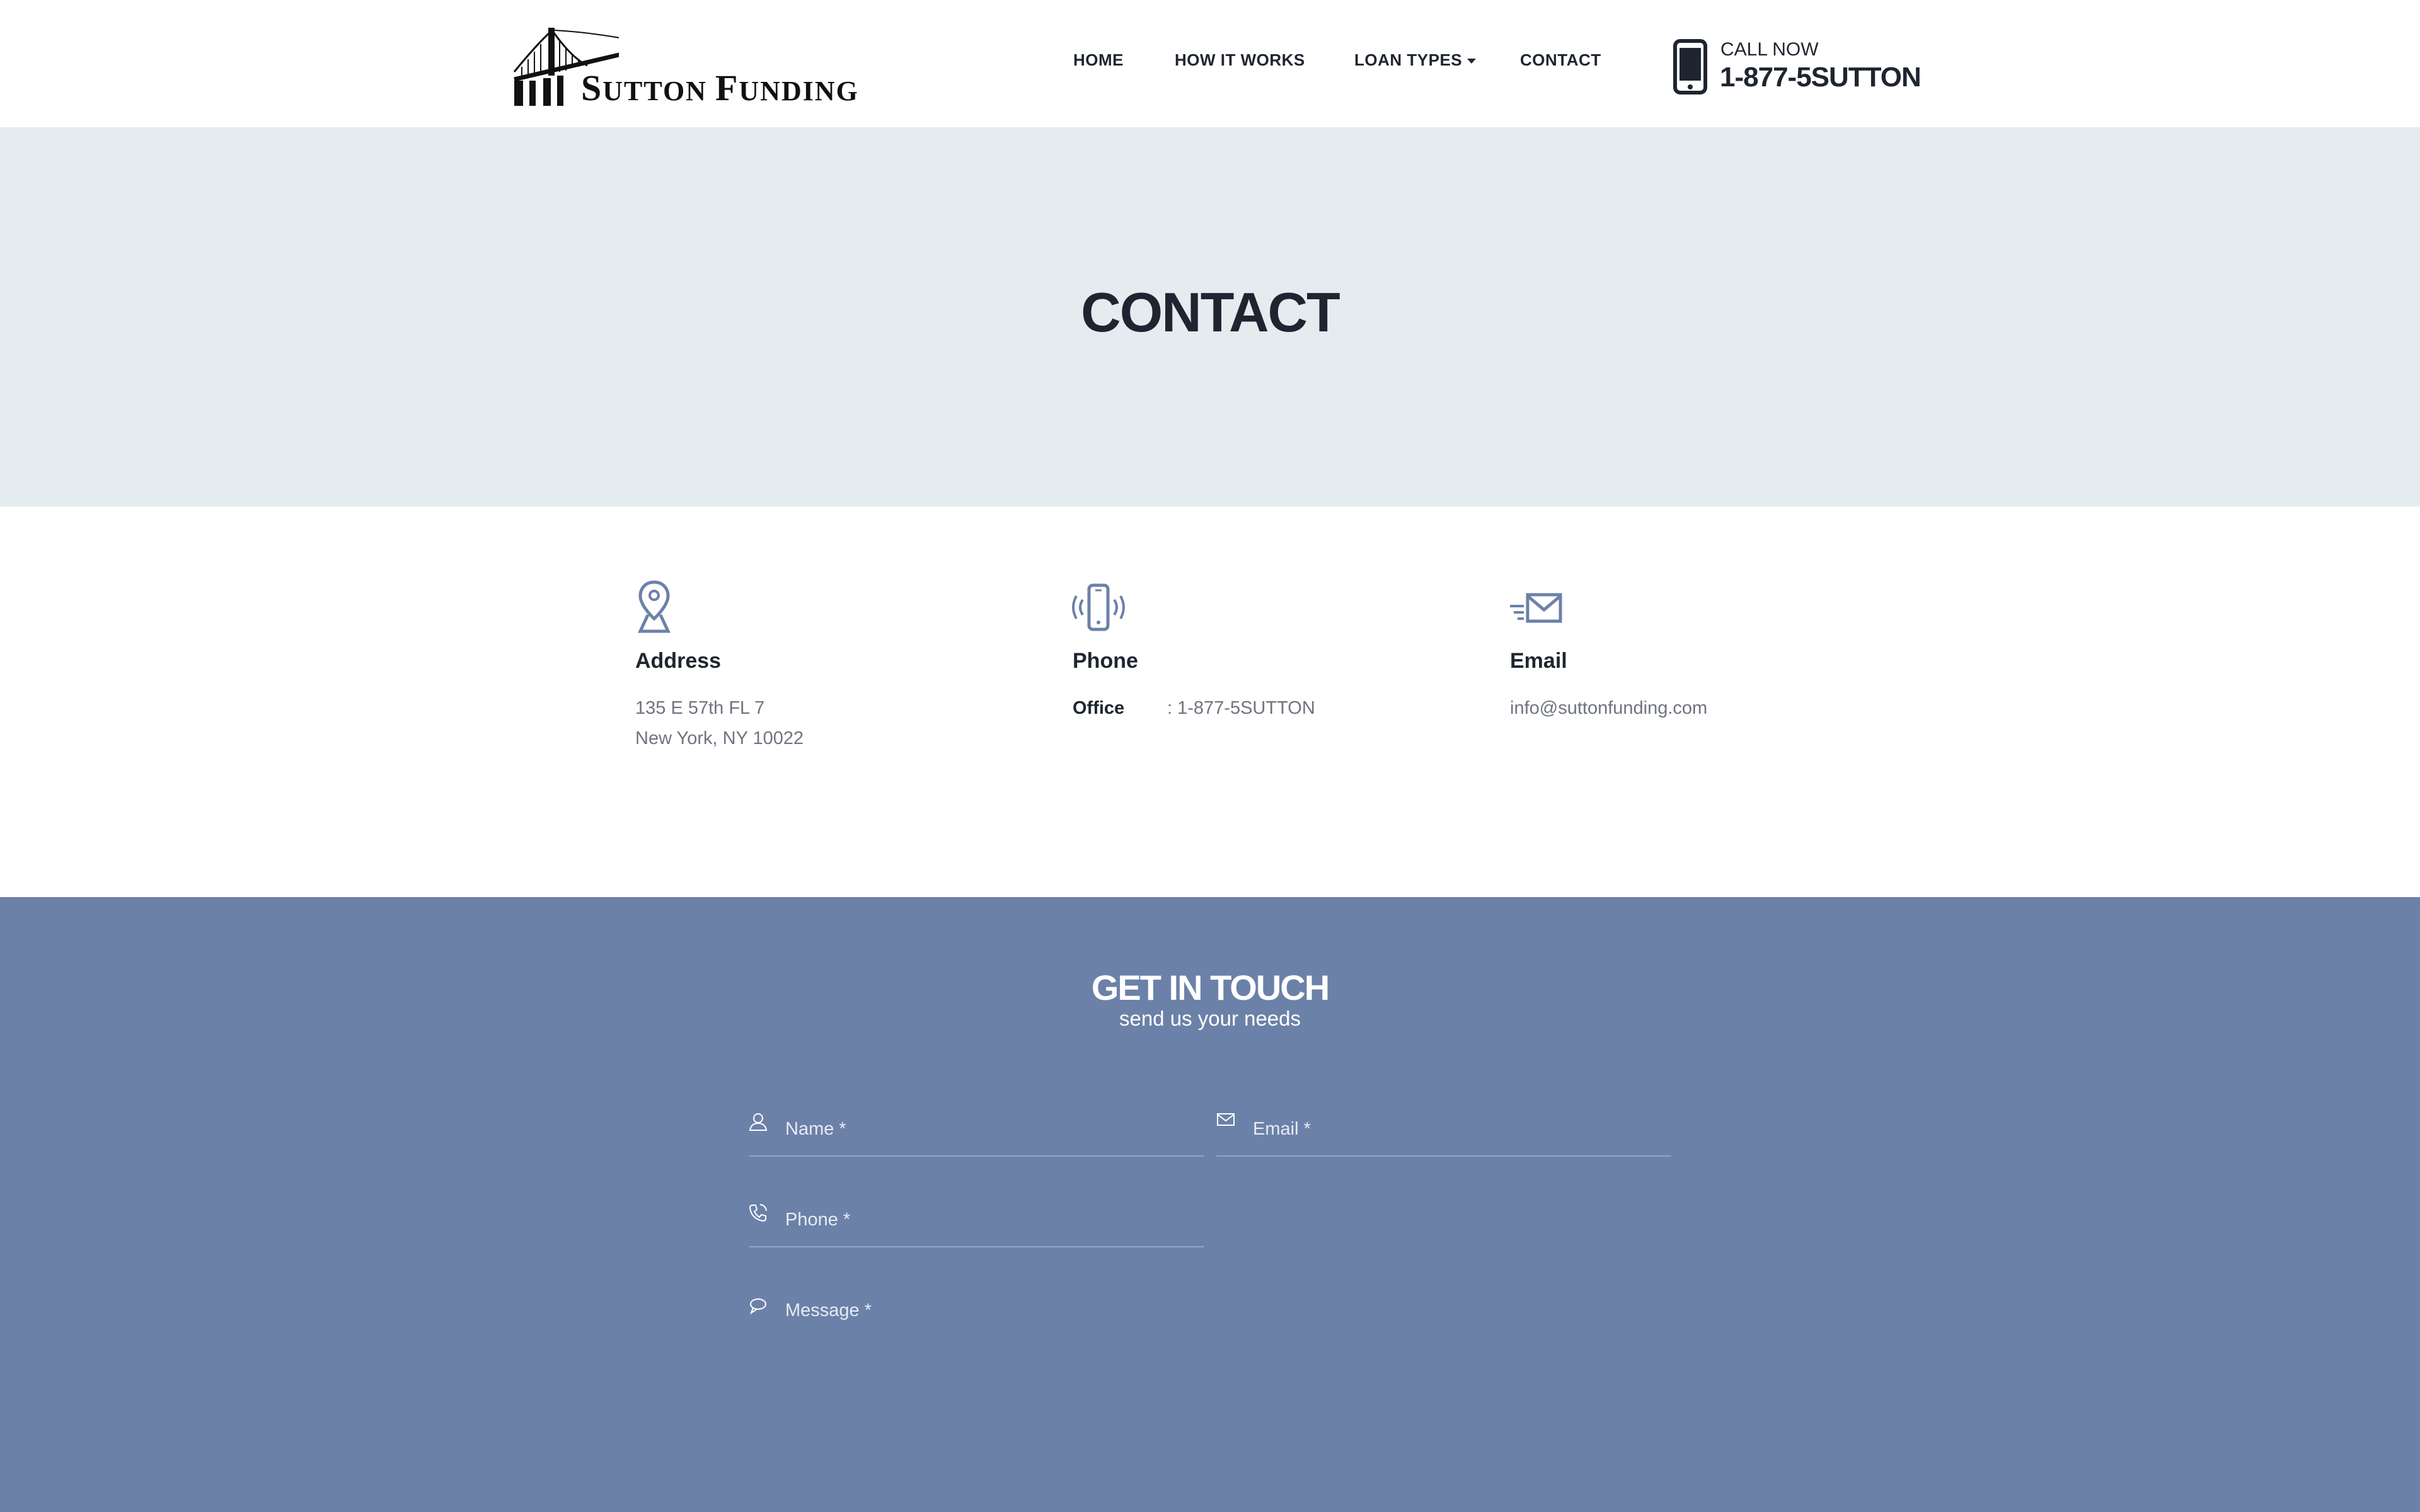 The height and width of the screenshot is (1512, 2420). I want to click on office-label: Office, so click(1099, 708).